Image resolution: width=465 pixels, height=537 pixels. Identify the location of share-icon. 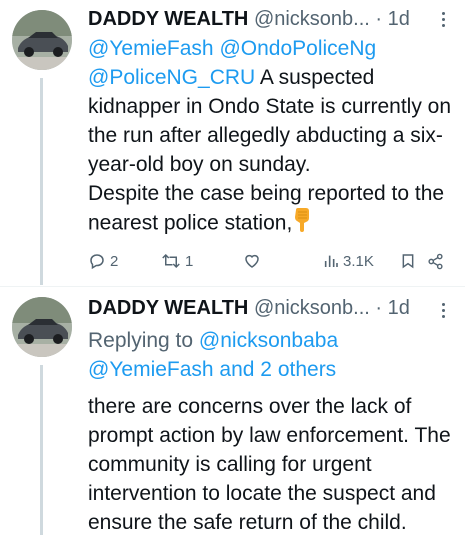
(435, 261).